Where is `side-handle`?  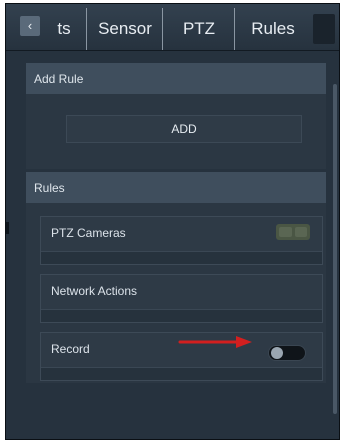 side-handle is located at coordinates (7, 228).